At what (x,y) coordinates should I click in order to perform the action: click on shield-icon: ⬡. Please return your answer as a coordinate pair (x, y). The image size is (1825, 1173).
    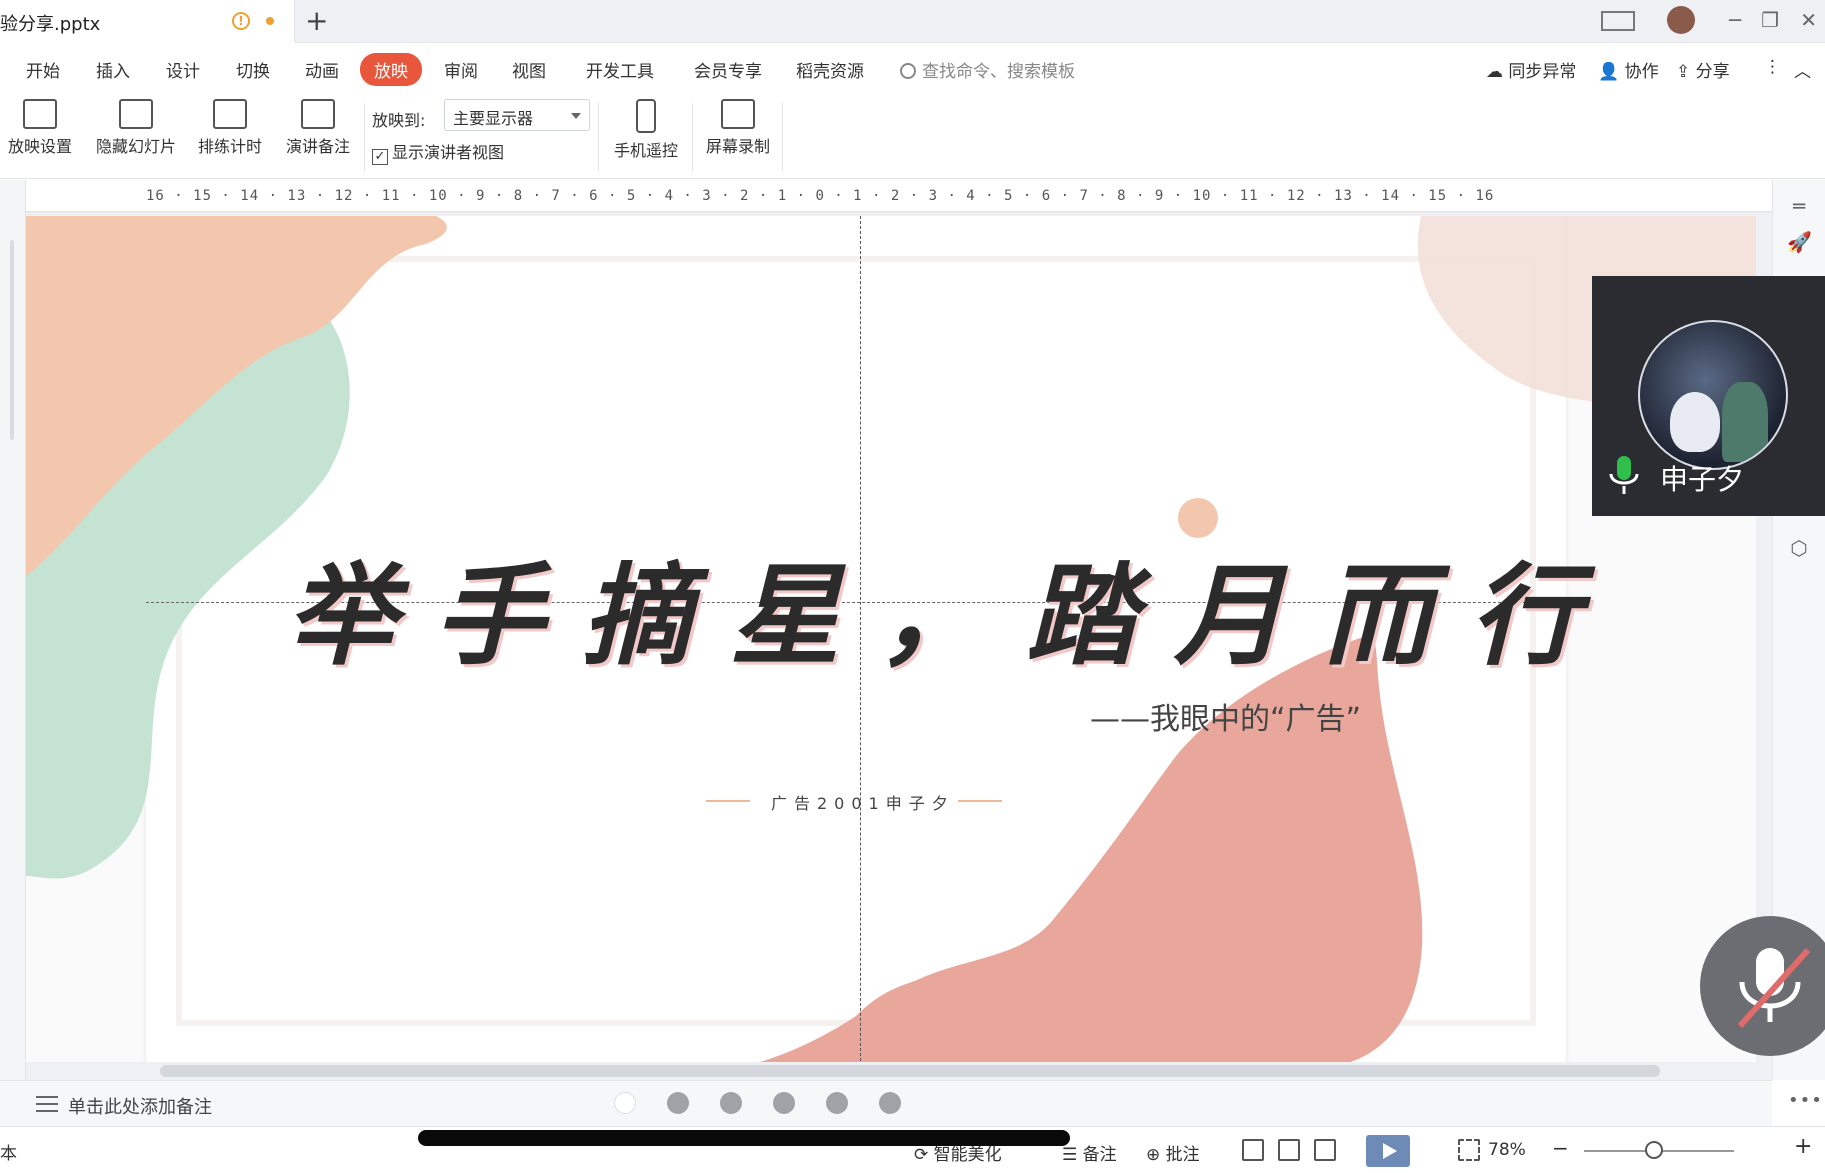
    Looking at the image, I should click on (1799, 548).